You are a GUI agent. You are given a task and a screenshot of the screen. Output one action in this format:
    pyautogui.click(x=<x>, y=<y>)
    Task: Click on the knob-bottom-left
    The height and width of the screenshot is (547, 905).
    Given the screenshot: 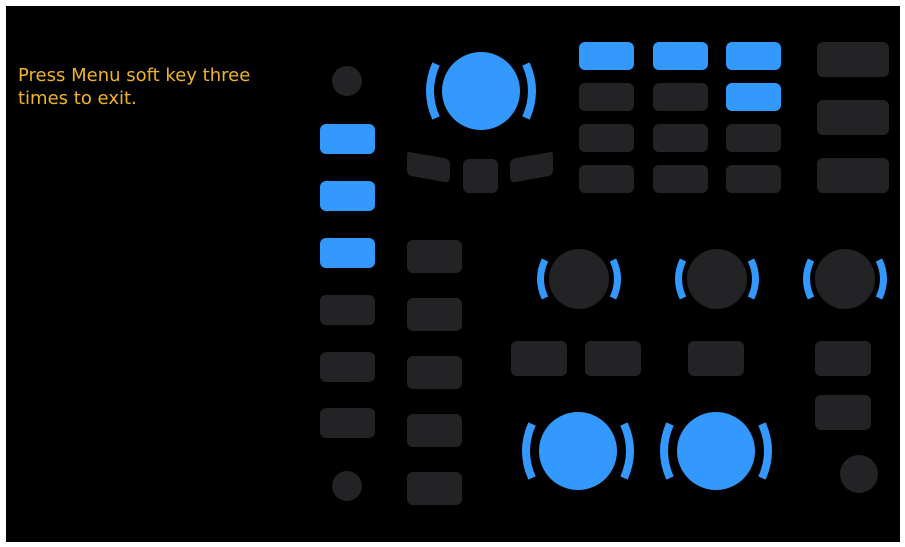 What is the action you would take?
    pyautogui.click(x=578, y=451)
    